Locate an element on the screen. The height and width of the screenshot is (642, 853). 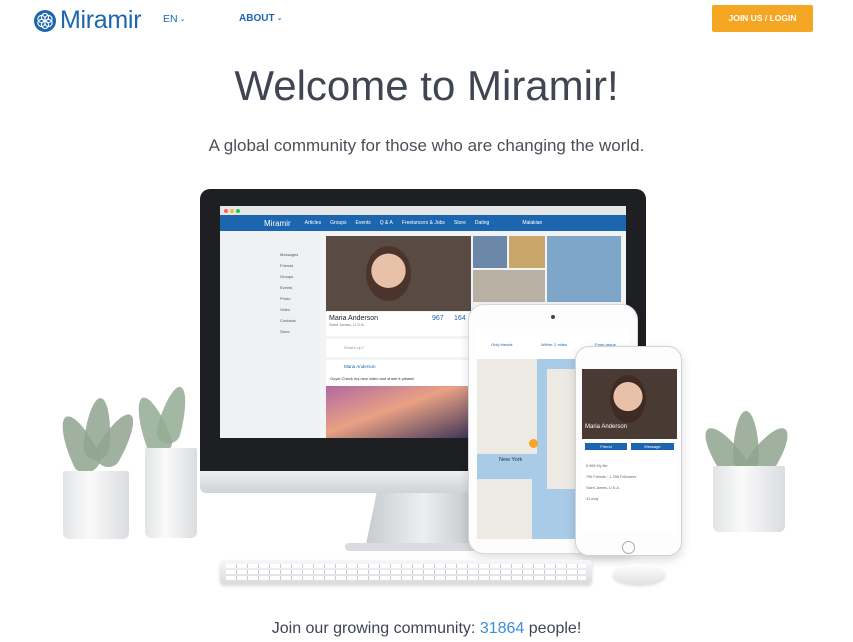
nav-item: Events is located at coordinates (363, 223).